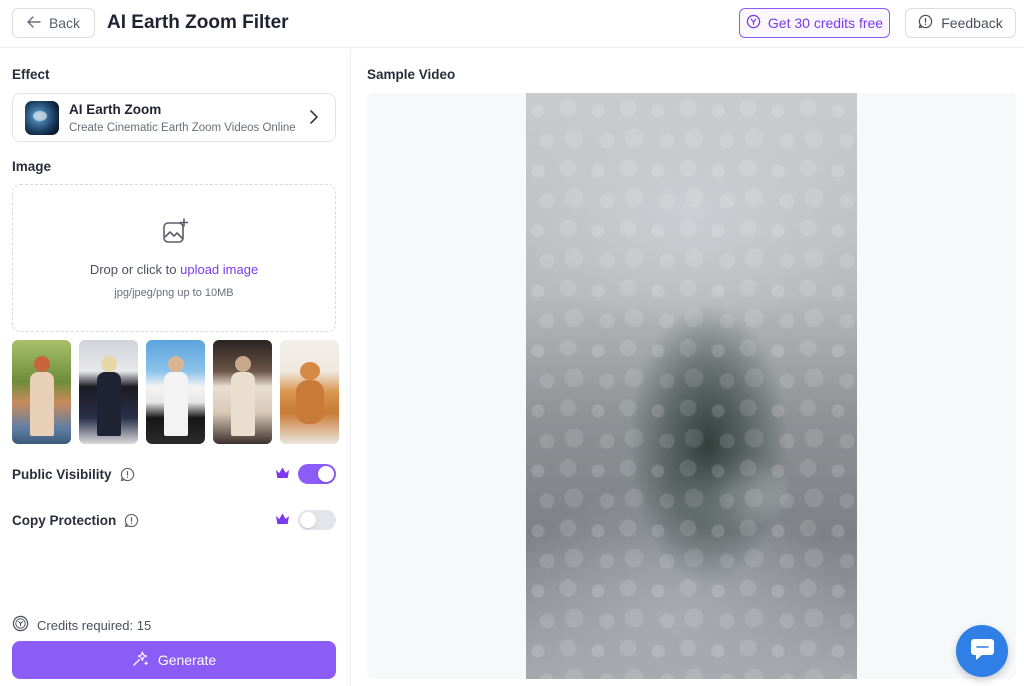 The height and width of the screenshot is (686, 1024). Describe the element at coordinates (42, 117) in the screenshot. I see `earth-thumbnail` at that location.